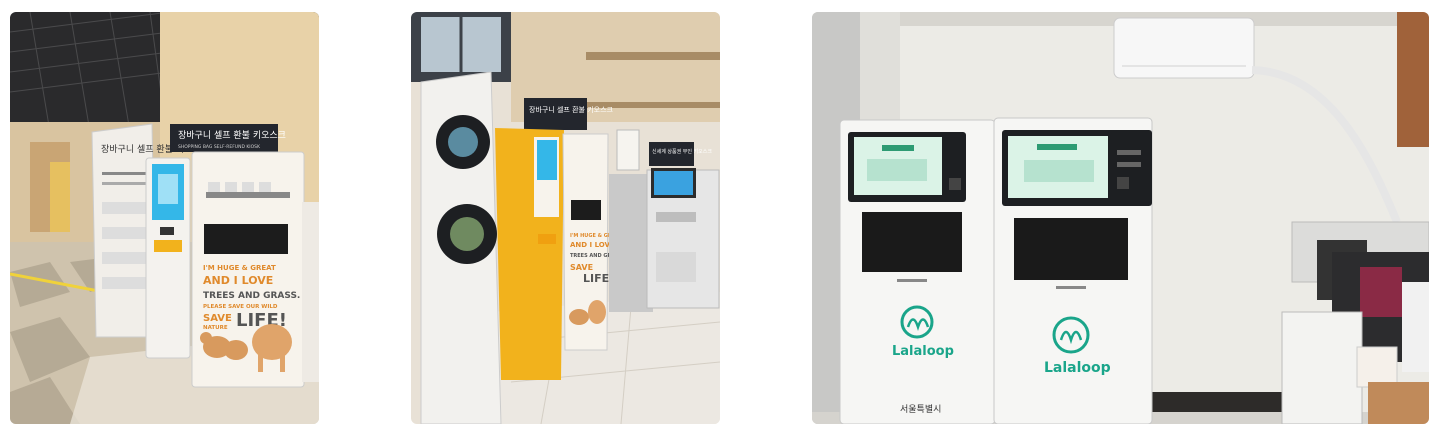 The width and height of the screenshot is (1438, 424). I want to click on slogan-line-3: TREES AND GRASS., so click(251, 296).